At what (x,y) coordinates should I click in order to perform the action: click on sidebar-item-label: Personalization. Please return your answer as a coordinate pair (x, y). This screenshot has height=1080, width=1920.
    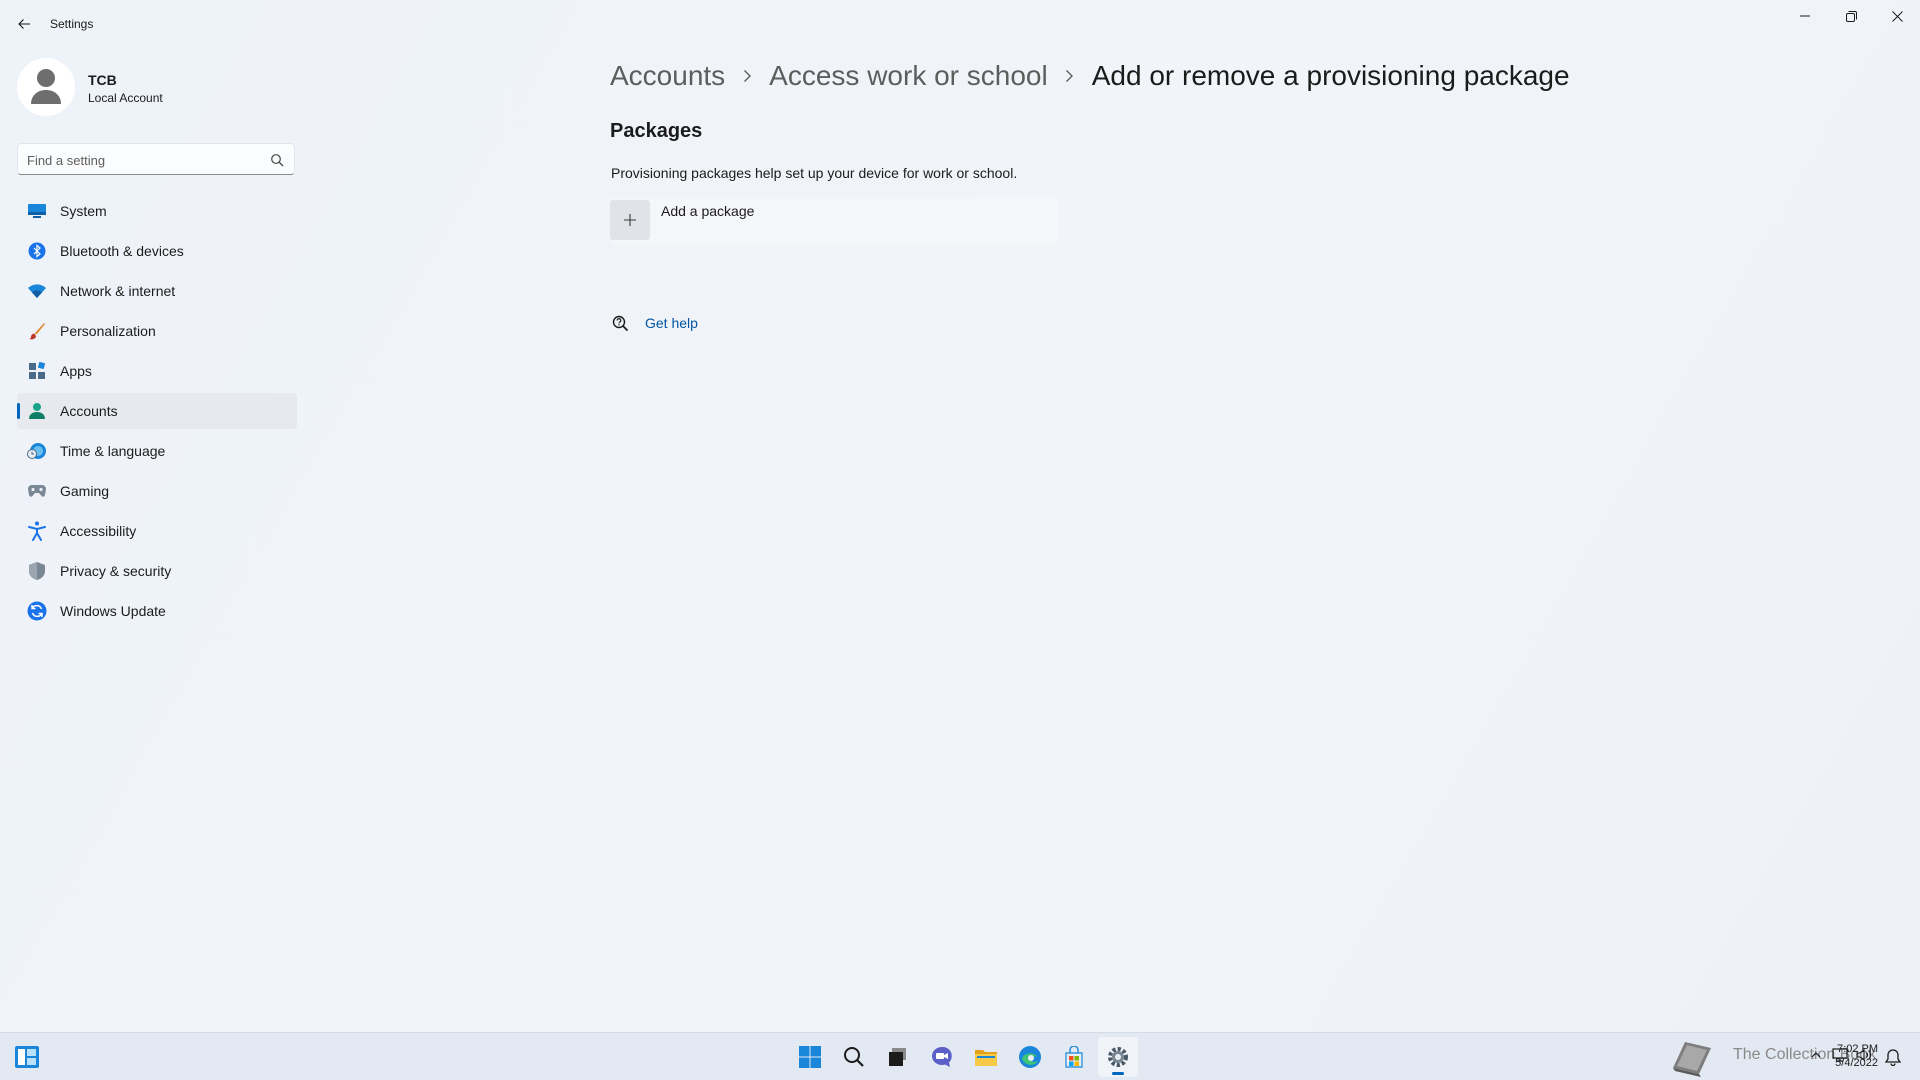
    Looking at the image, I should click on (108, 331).